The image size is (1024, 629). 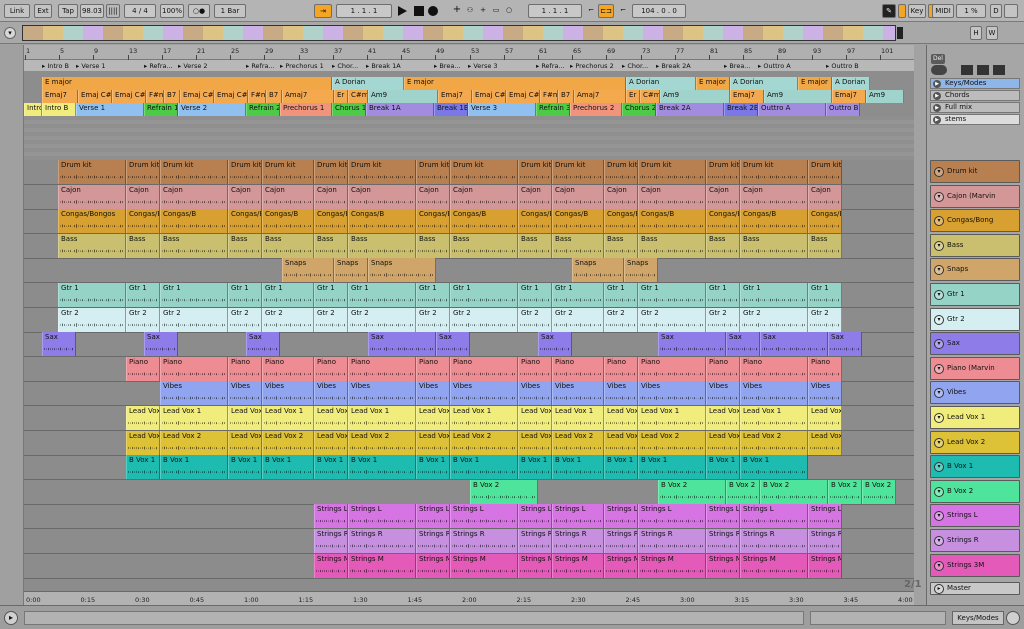 What do you see at coordinates (992, 33) in the screenshot?
I see `width-toggle: W` at bounding box center [992, 33].